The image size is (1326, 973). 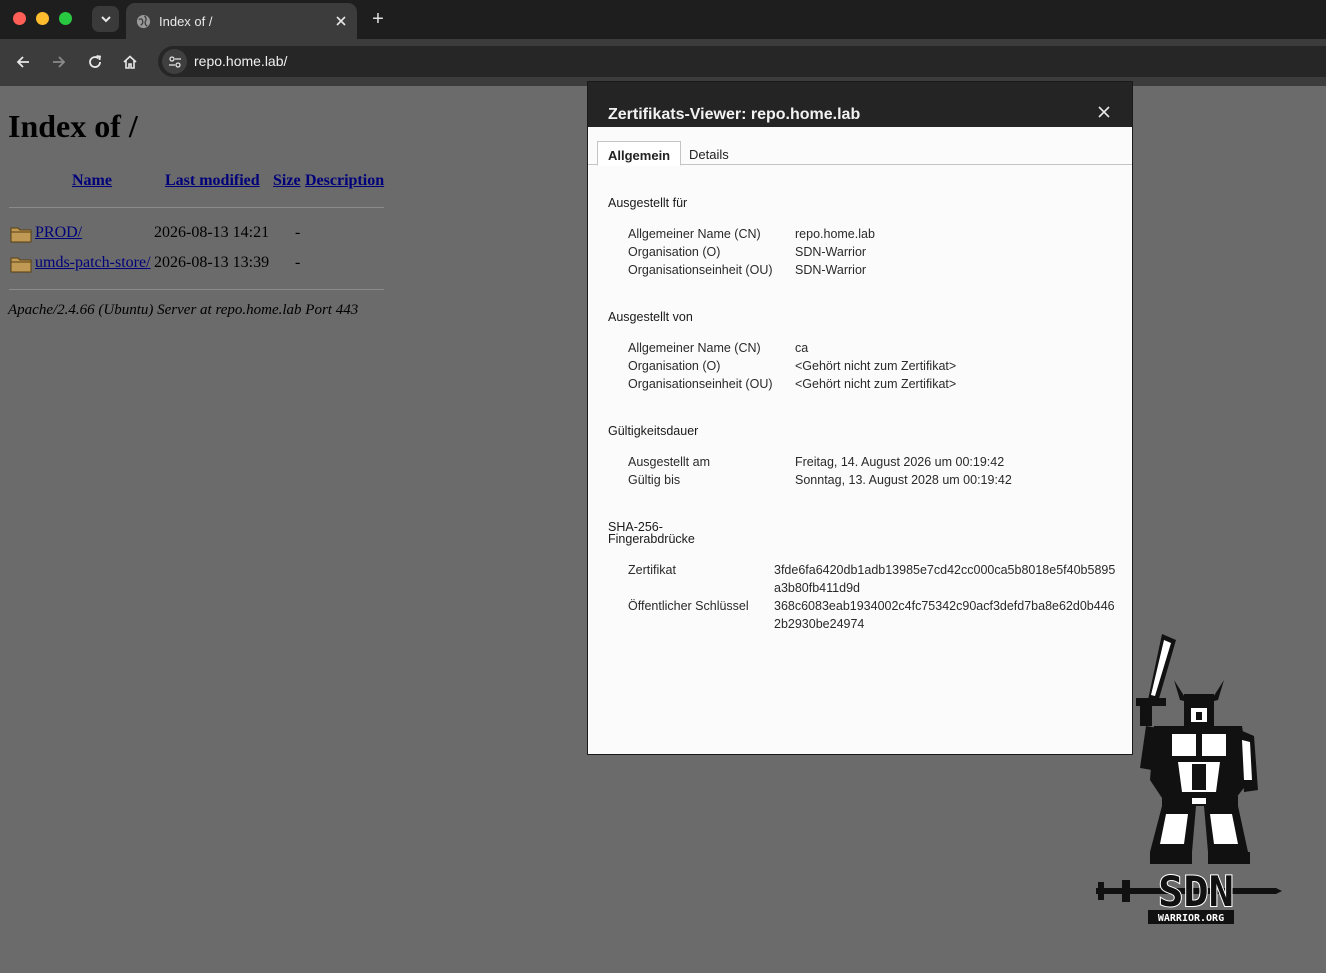 I want to click on issued-by-heading: Ausgestellt von, so click(x=650, y=317).